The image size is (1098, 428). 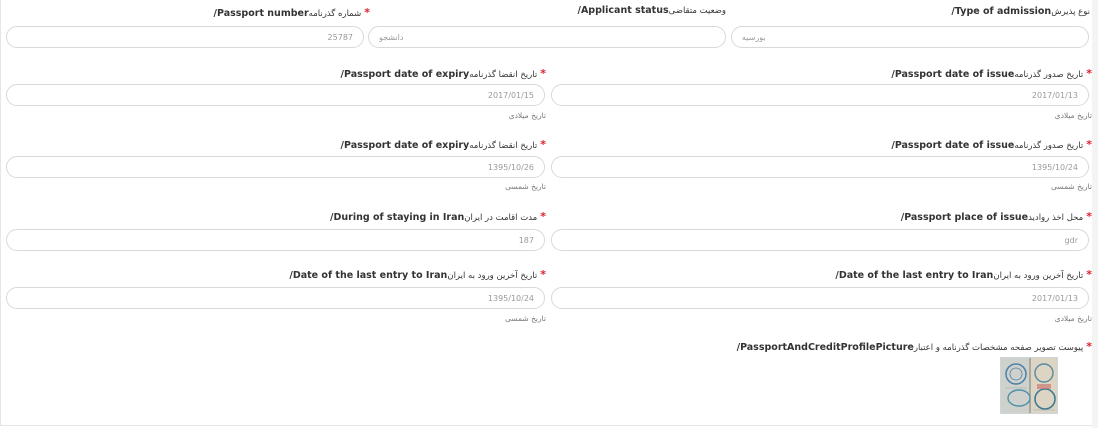 What do you see at coordinates (1073, 318) in the screenshot?
I see `last-entry-calendar-hint: تاریخ میلادی` at bounding box center [1073, 318].